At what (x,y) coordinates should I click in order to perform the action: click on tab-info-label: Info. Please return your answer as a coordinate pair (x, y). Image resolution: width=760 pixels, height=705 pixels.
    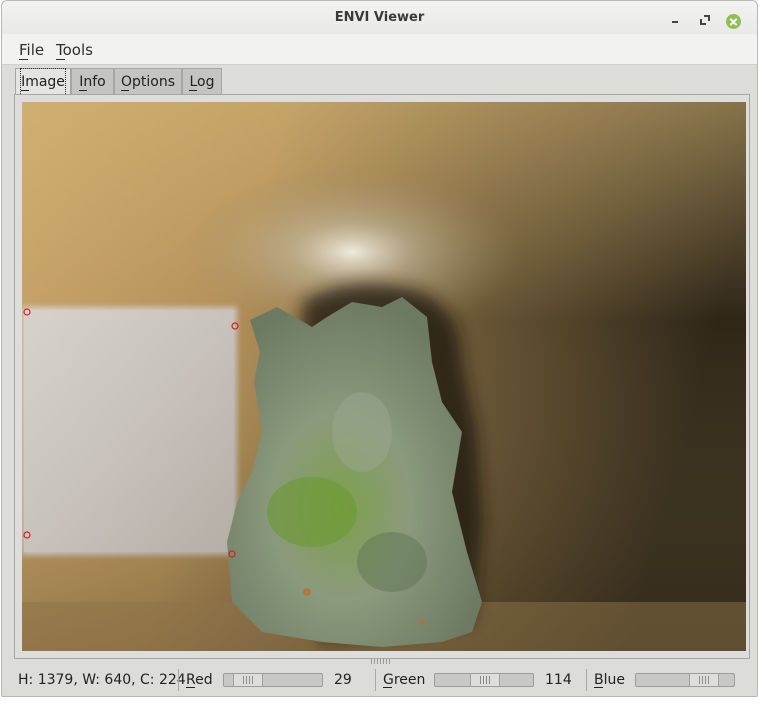
    Looking at the image, I should click on (92, 82).